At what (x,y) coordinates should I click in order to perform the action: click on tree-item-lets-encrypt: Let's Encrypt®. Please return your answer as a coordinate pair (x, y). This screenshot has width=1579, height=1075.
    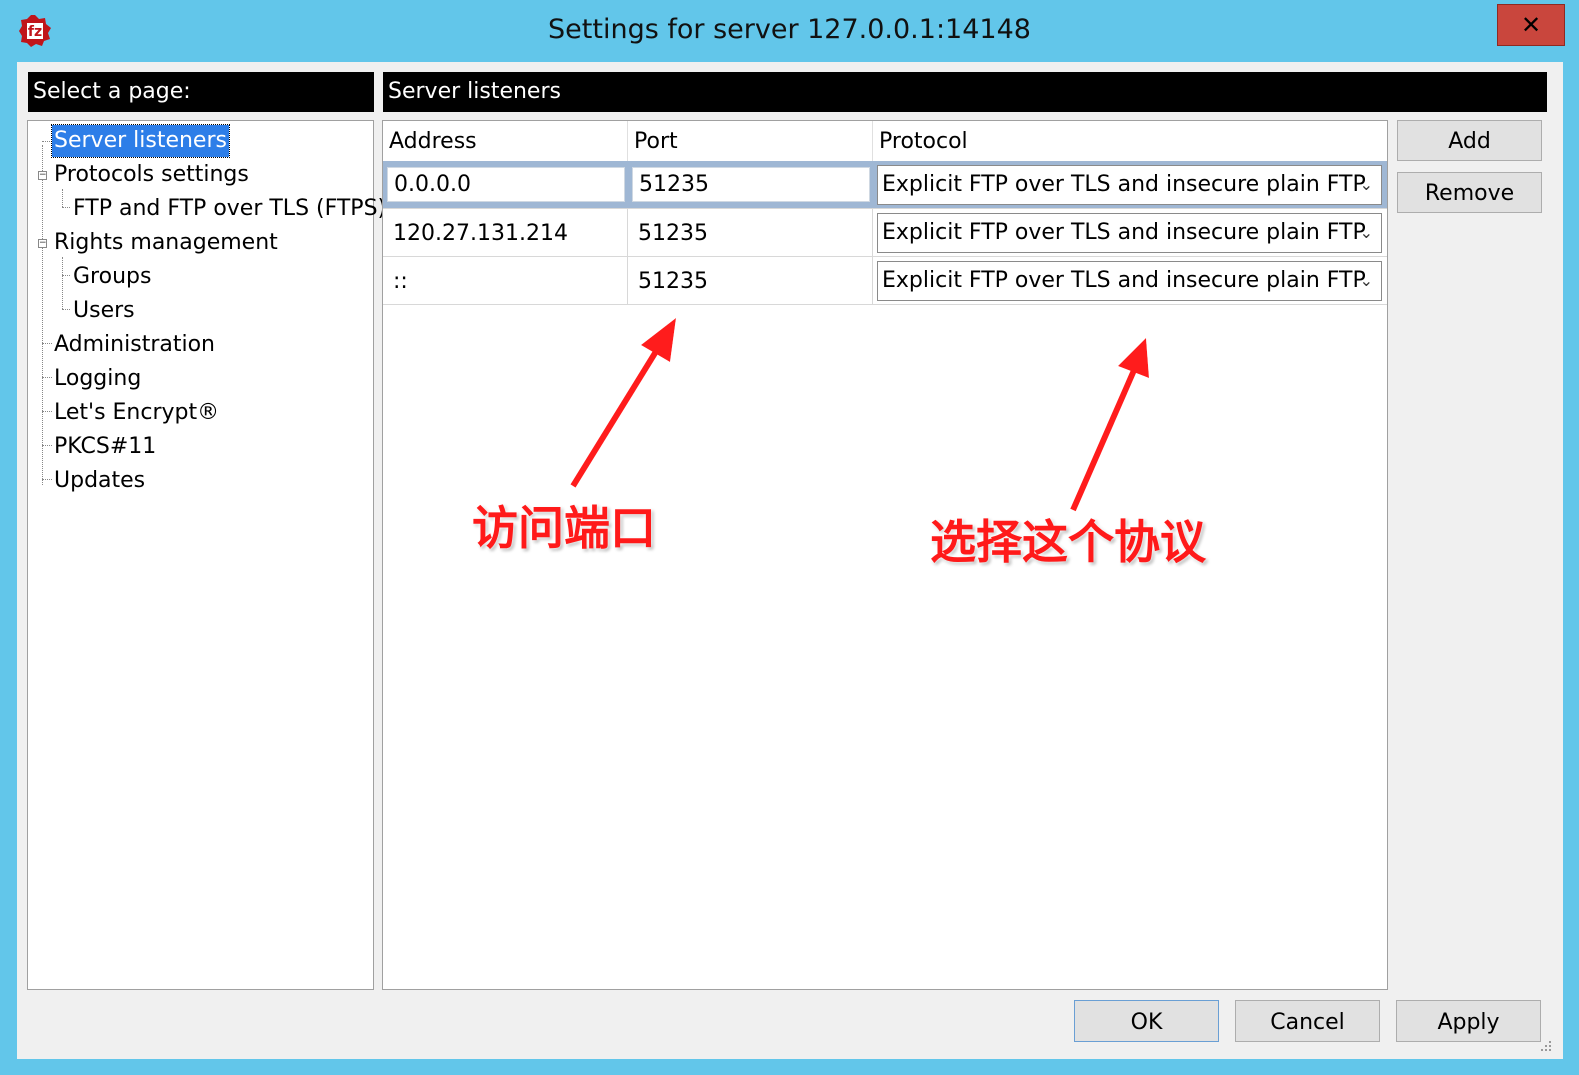
    Looking at the image, I should click on (136, 413).